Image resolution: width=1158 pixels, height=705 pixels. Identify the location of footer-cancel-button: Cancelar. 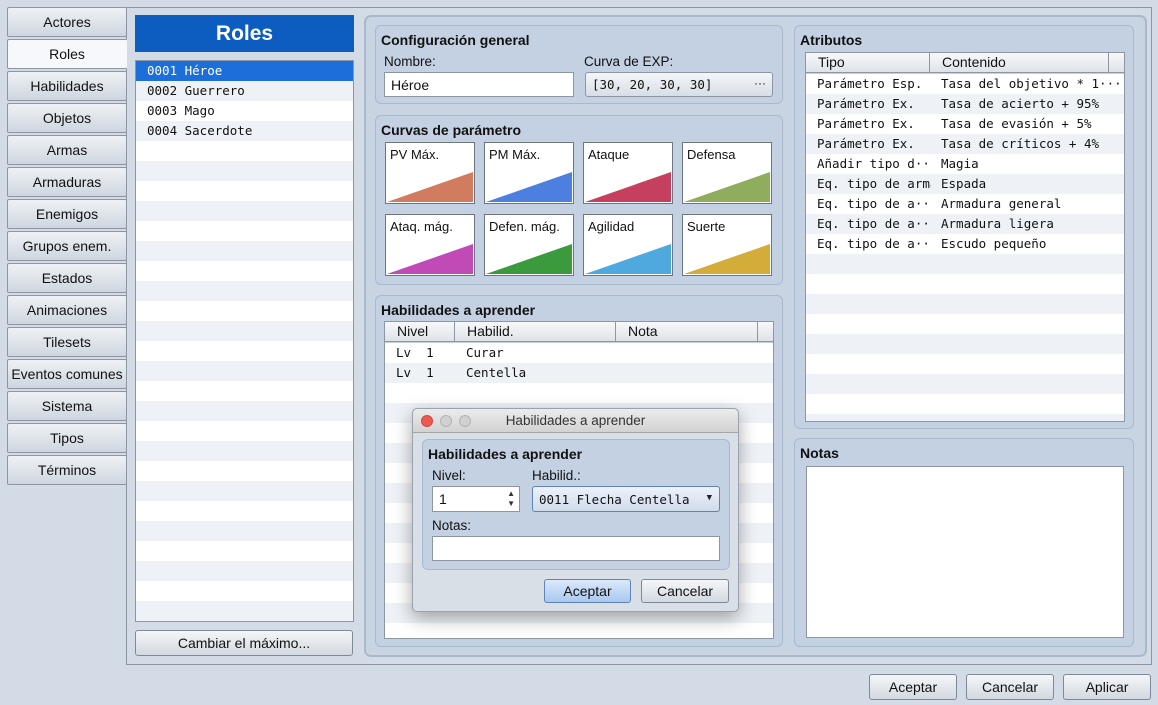
(1010, 687).